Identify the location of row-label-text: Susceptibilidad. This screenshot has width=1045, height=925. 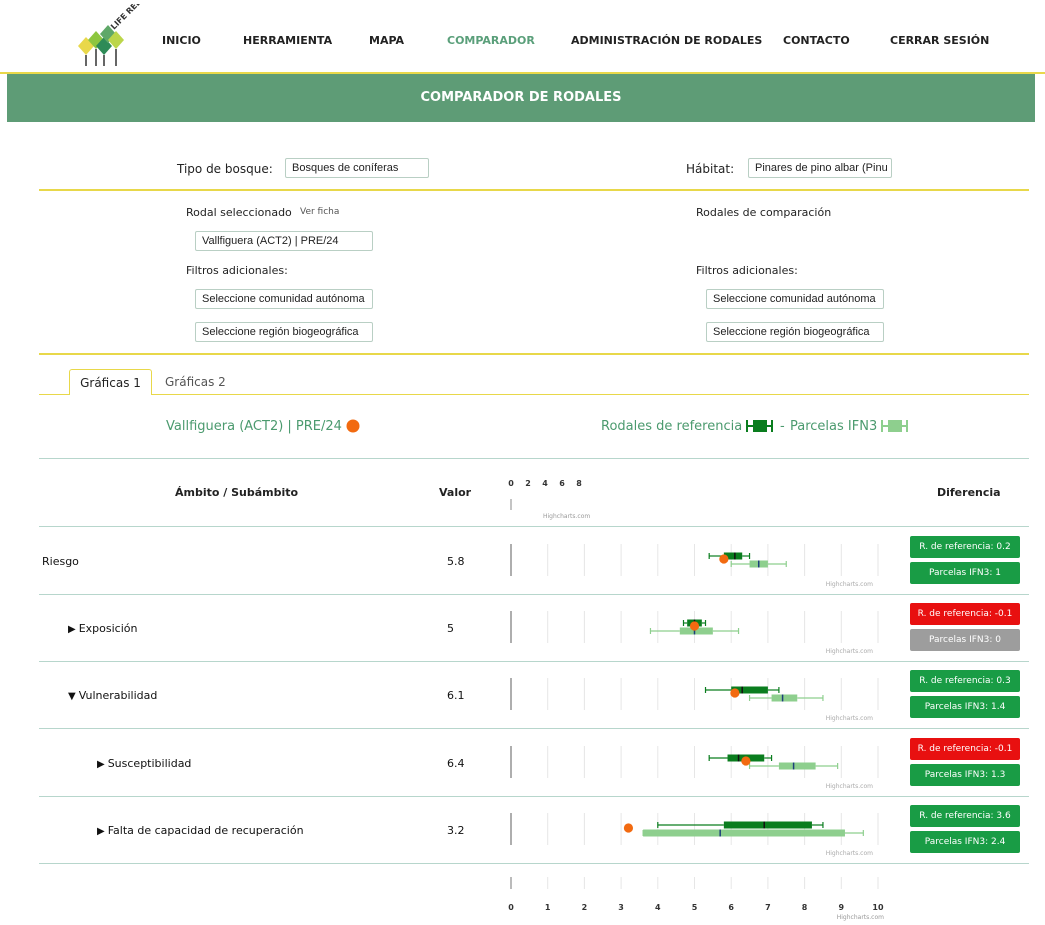
(149, 763).